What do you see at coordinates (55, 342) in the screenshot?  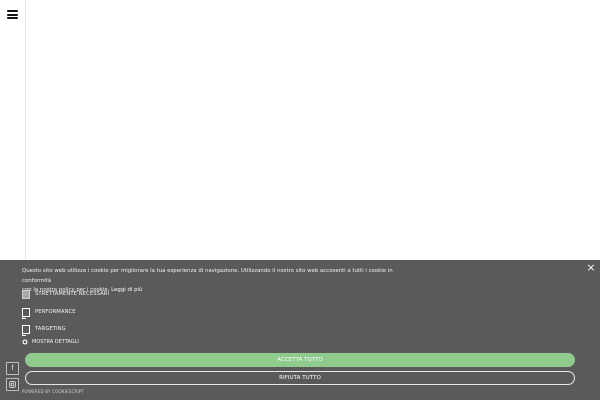 I see `show-details-label: MOSTRA DETTAGLI` at bounding box center [55, 342].